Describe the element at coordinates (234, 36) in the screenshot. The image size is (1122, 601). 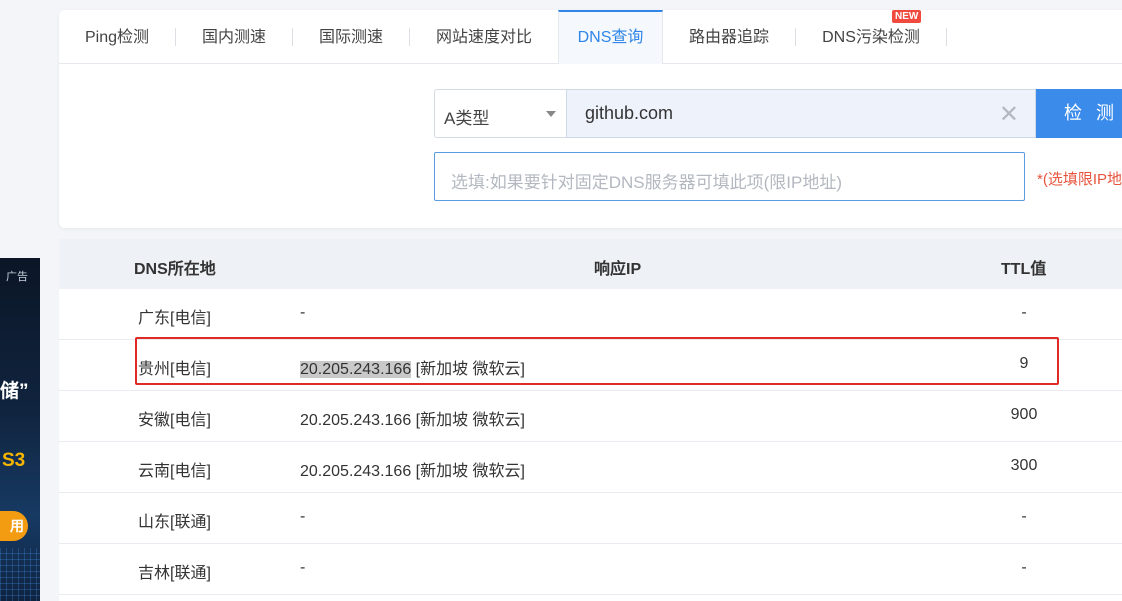
I see `tab-domestic-speed: 国内测速` at that location.